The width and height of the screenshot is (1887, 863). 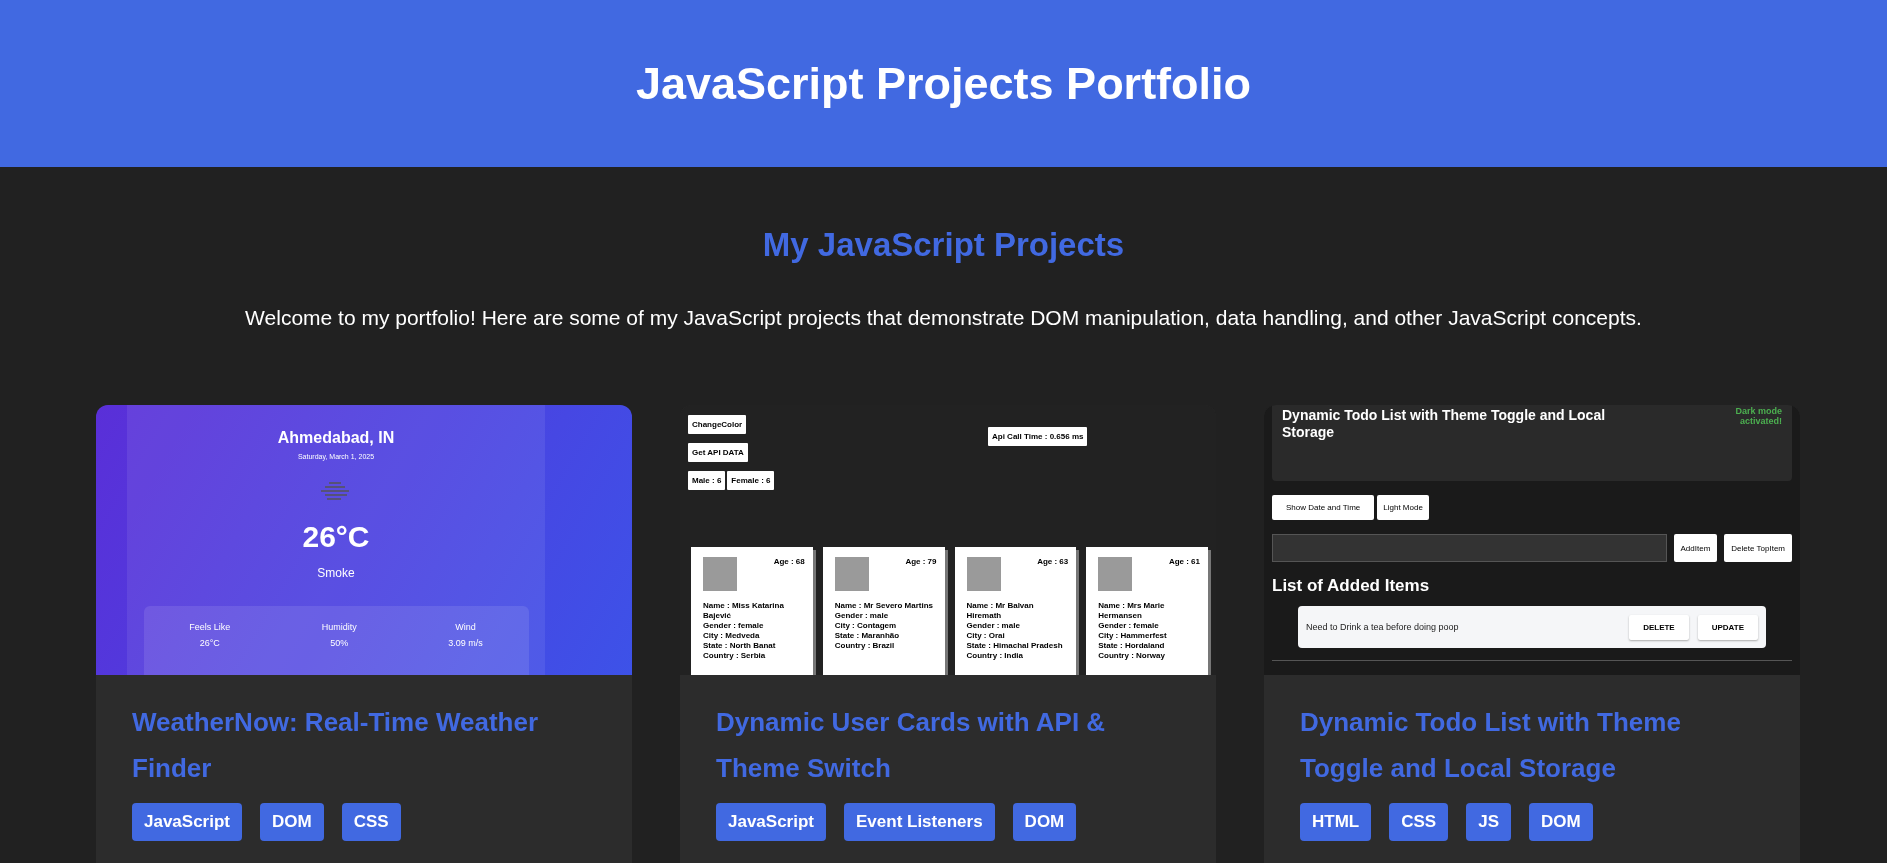 What do you see at coordinates (744, 611) in the screenshot?
I see `user-detail: Name : Miss Katarina Bajević` at bounding box center [744, 611].